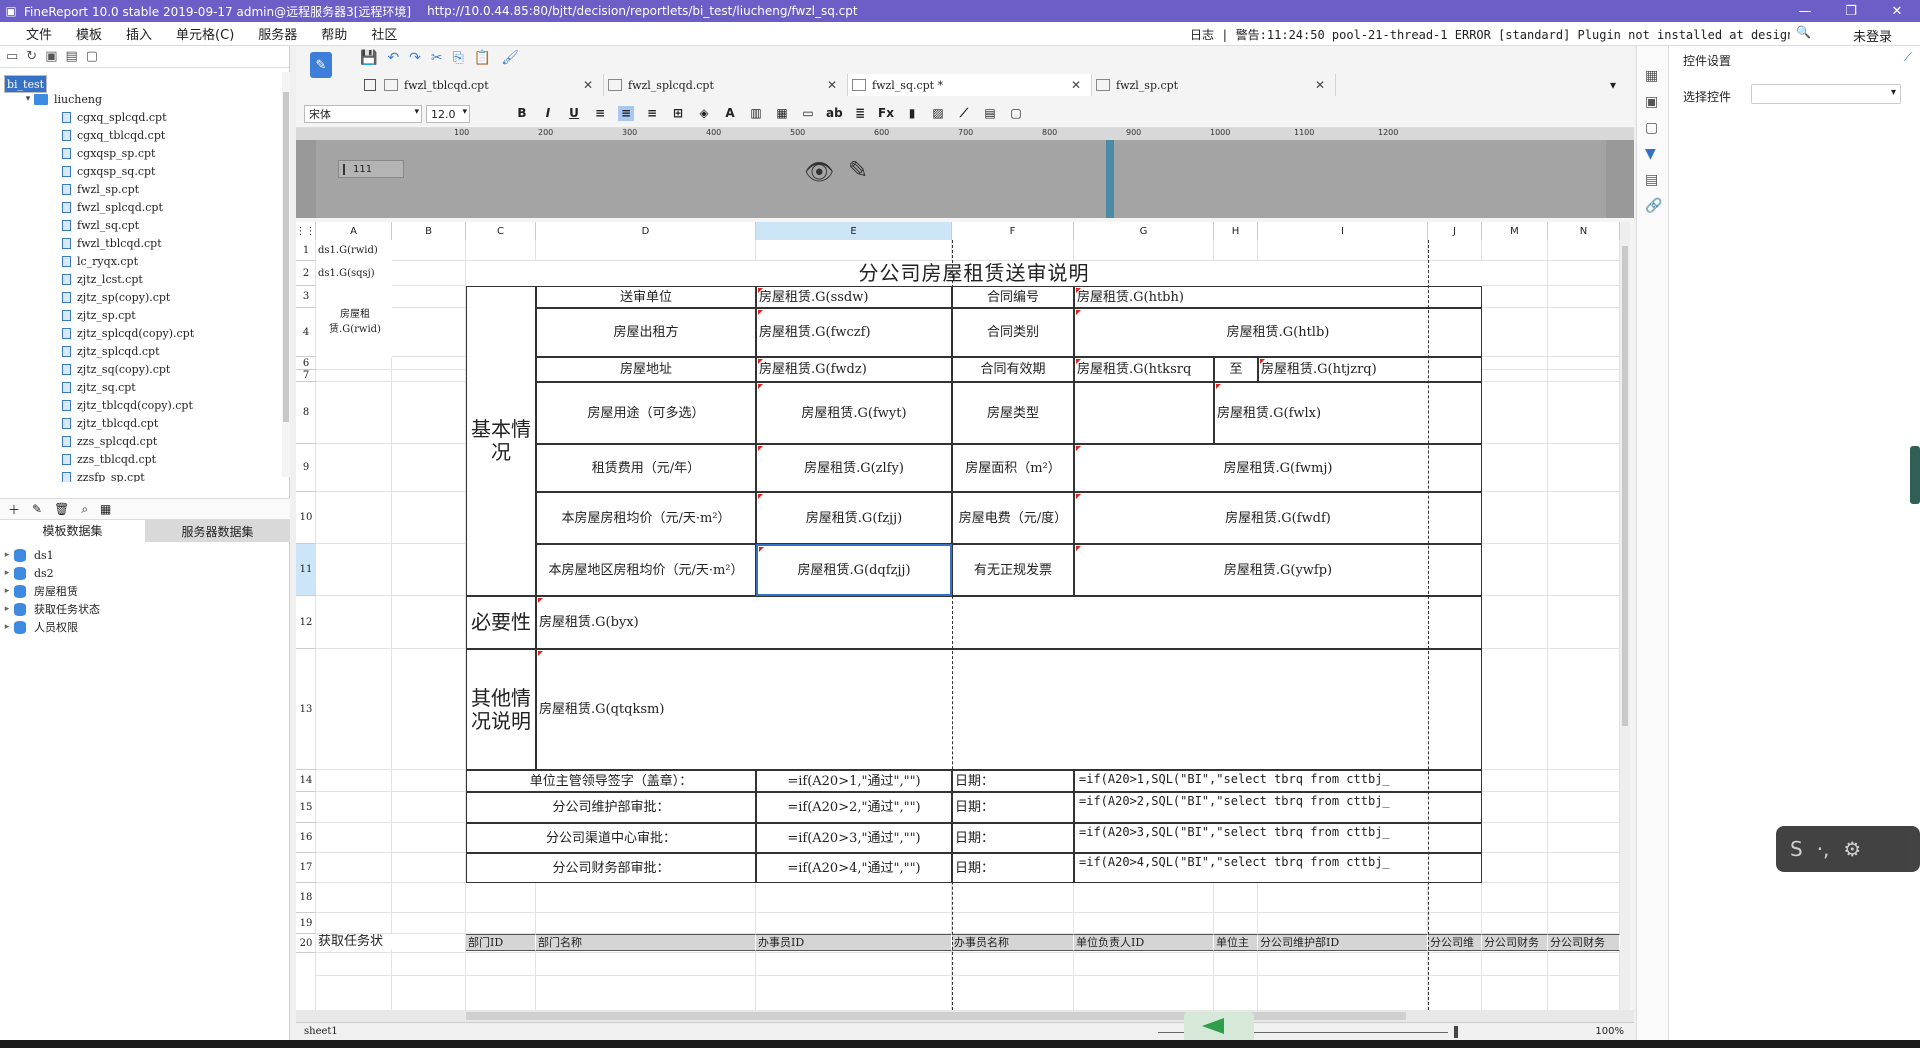 The image size is (1920, 1048). I want to click on row-header: 7, so click(306, 376).